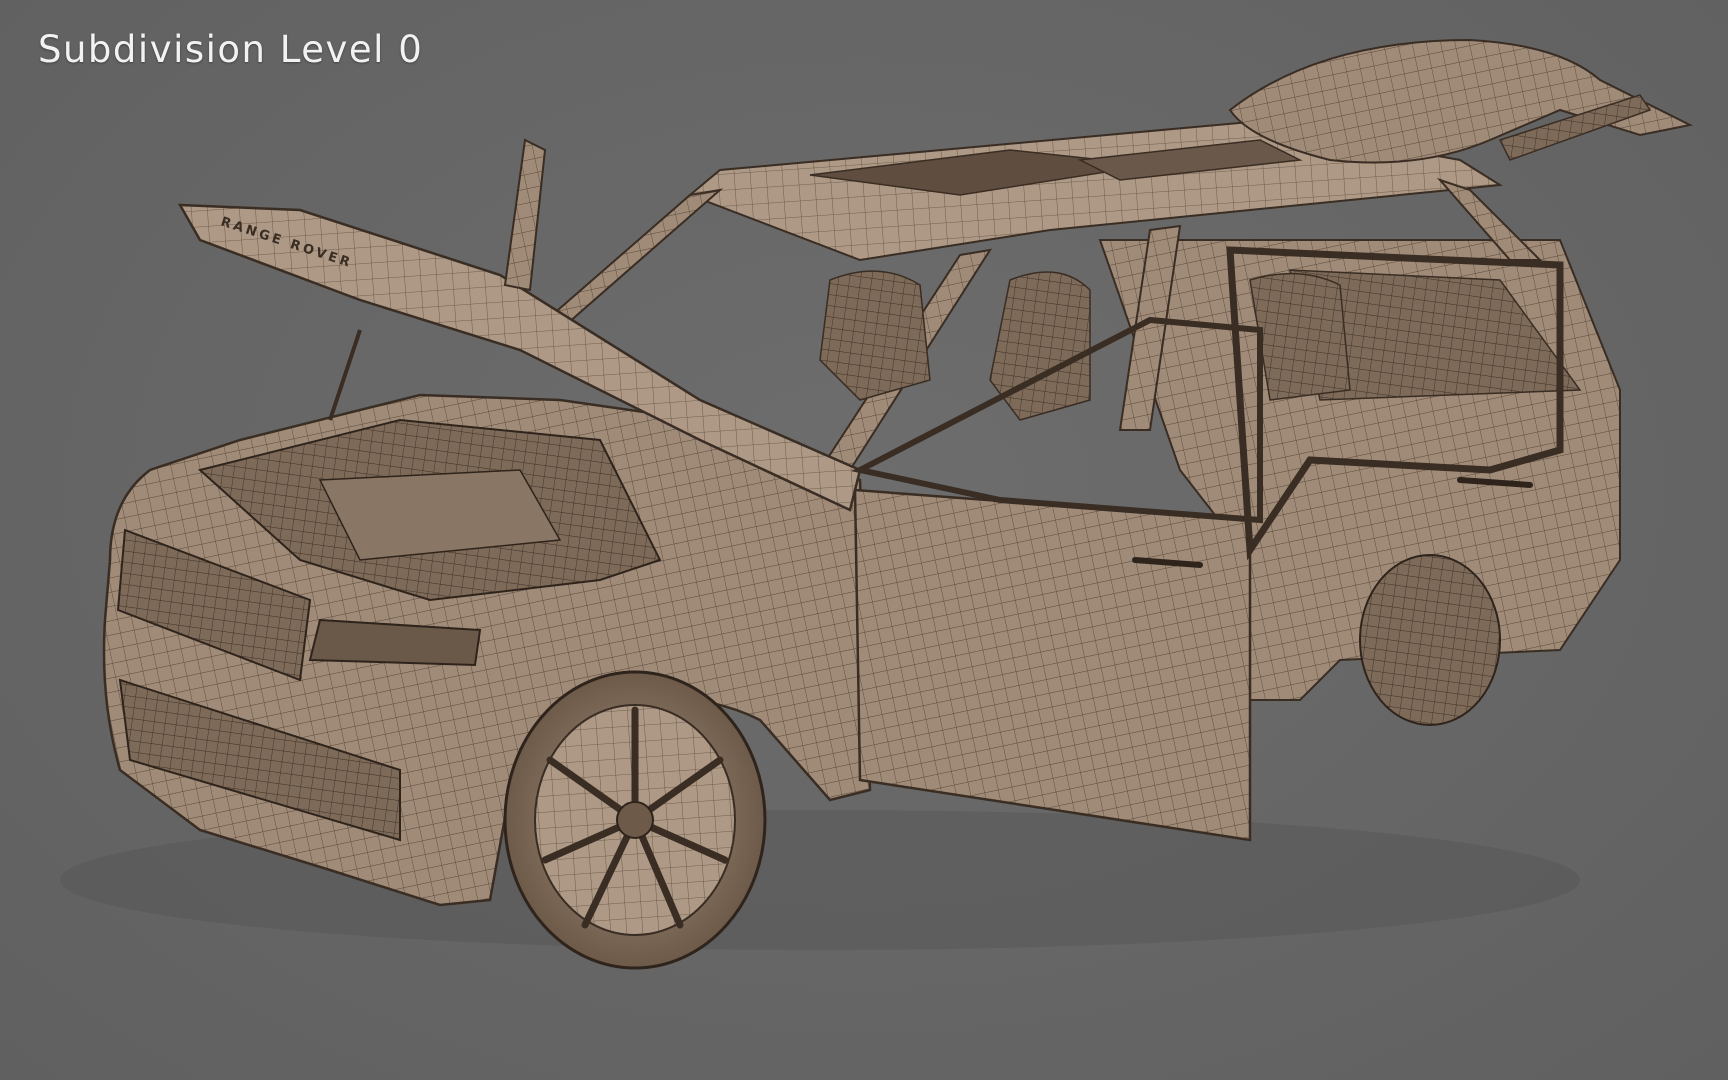 The width and height of the screenshot is (1728, 1080). Describe the element at coordinates (1461, 101) in the screenshot. I see `tailgate` at that location.